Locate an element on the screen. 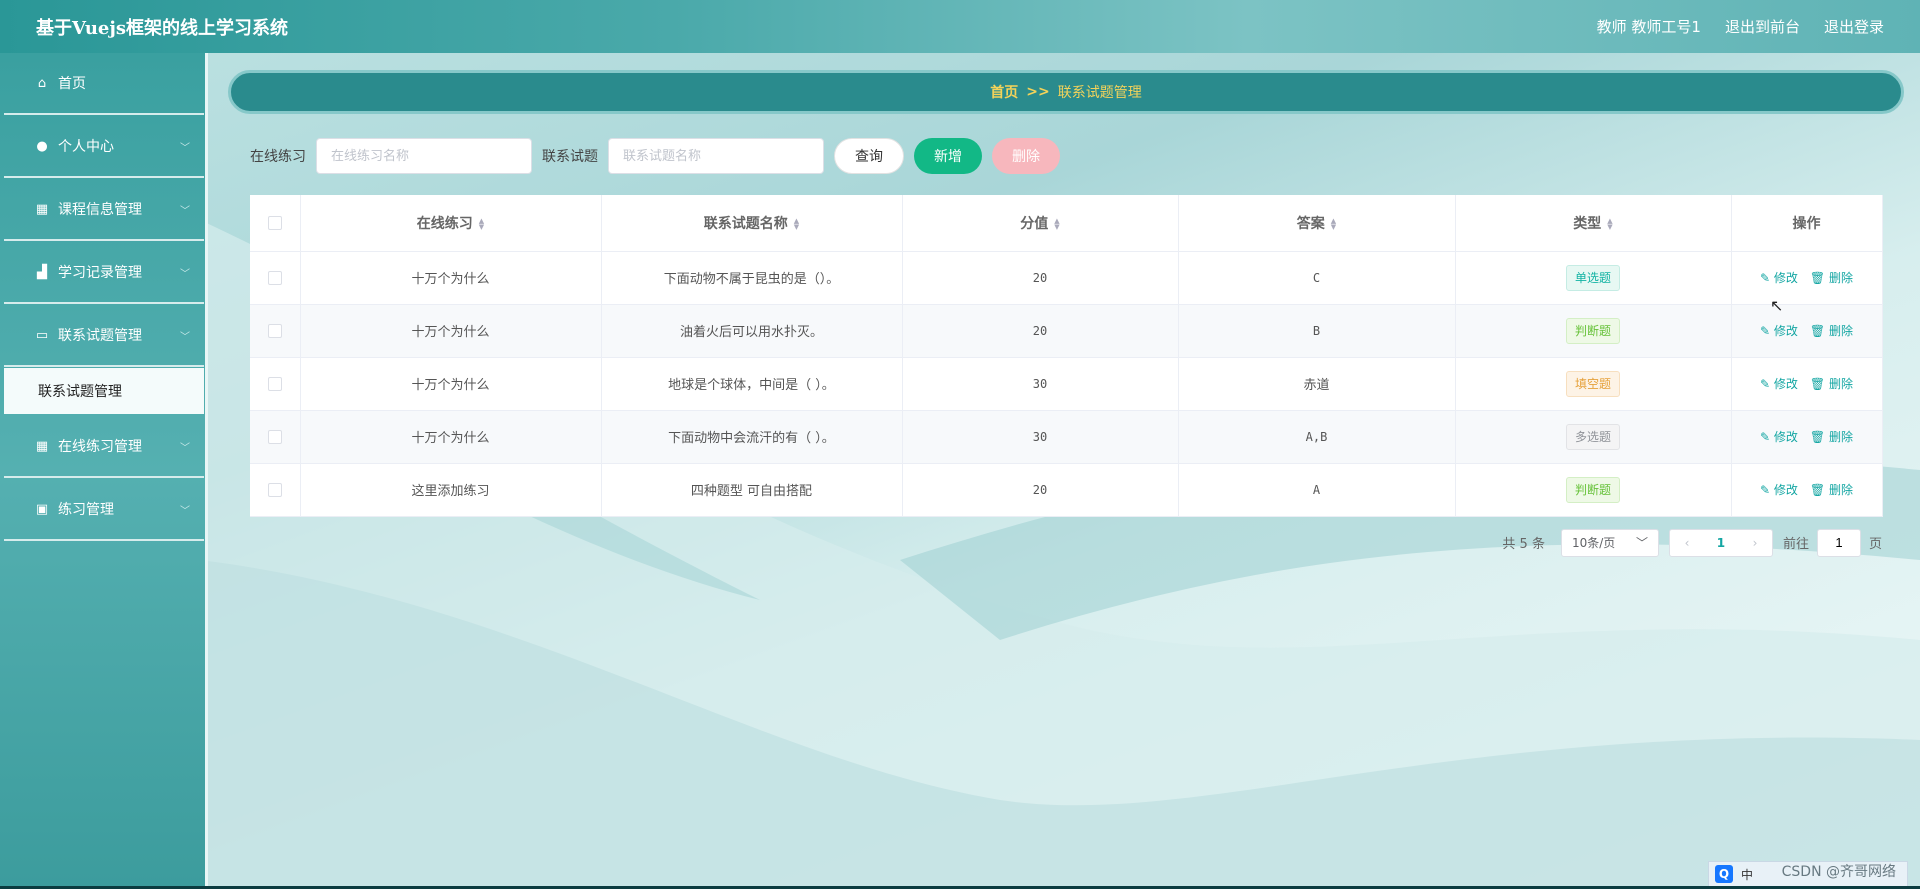  cell-score: 20 is located at coordinates (1040, 278).